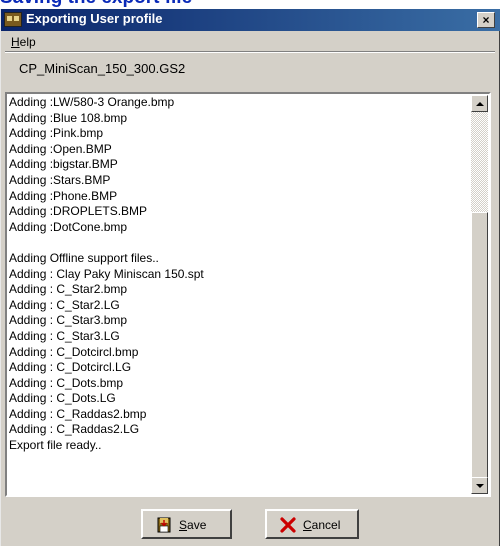 This screenshot has height=546, width=500. What do you see at coordinates (288, 525) in the screenshot?
I see `cancel-x-icon` at bounding box center [288, 525].